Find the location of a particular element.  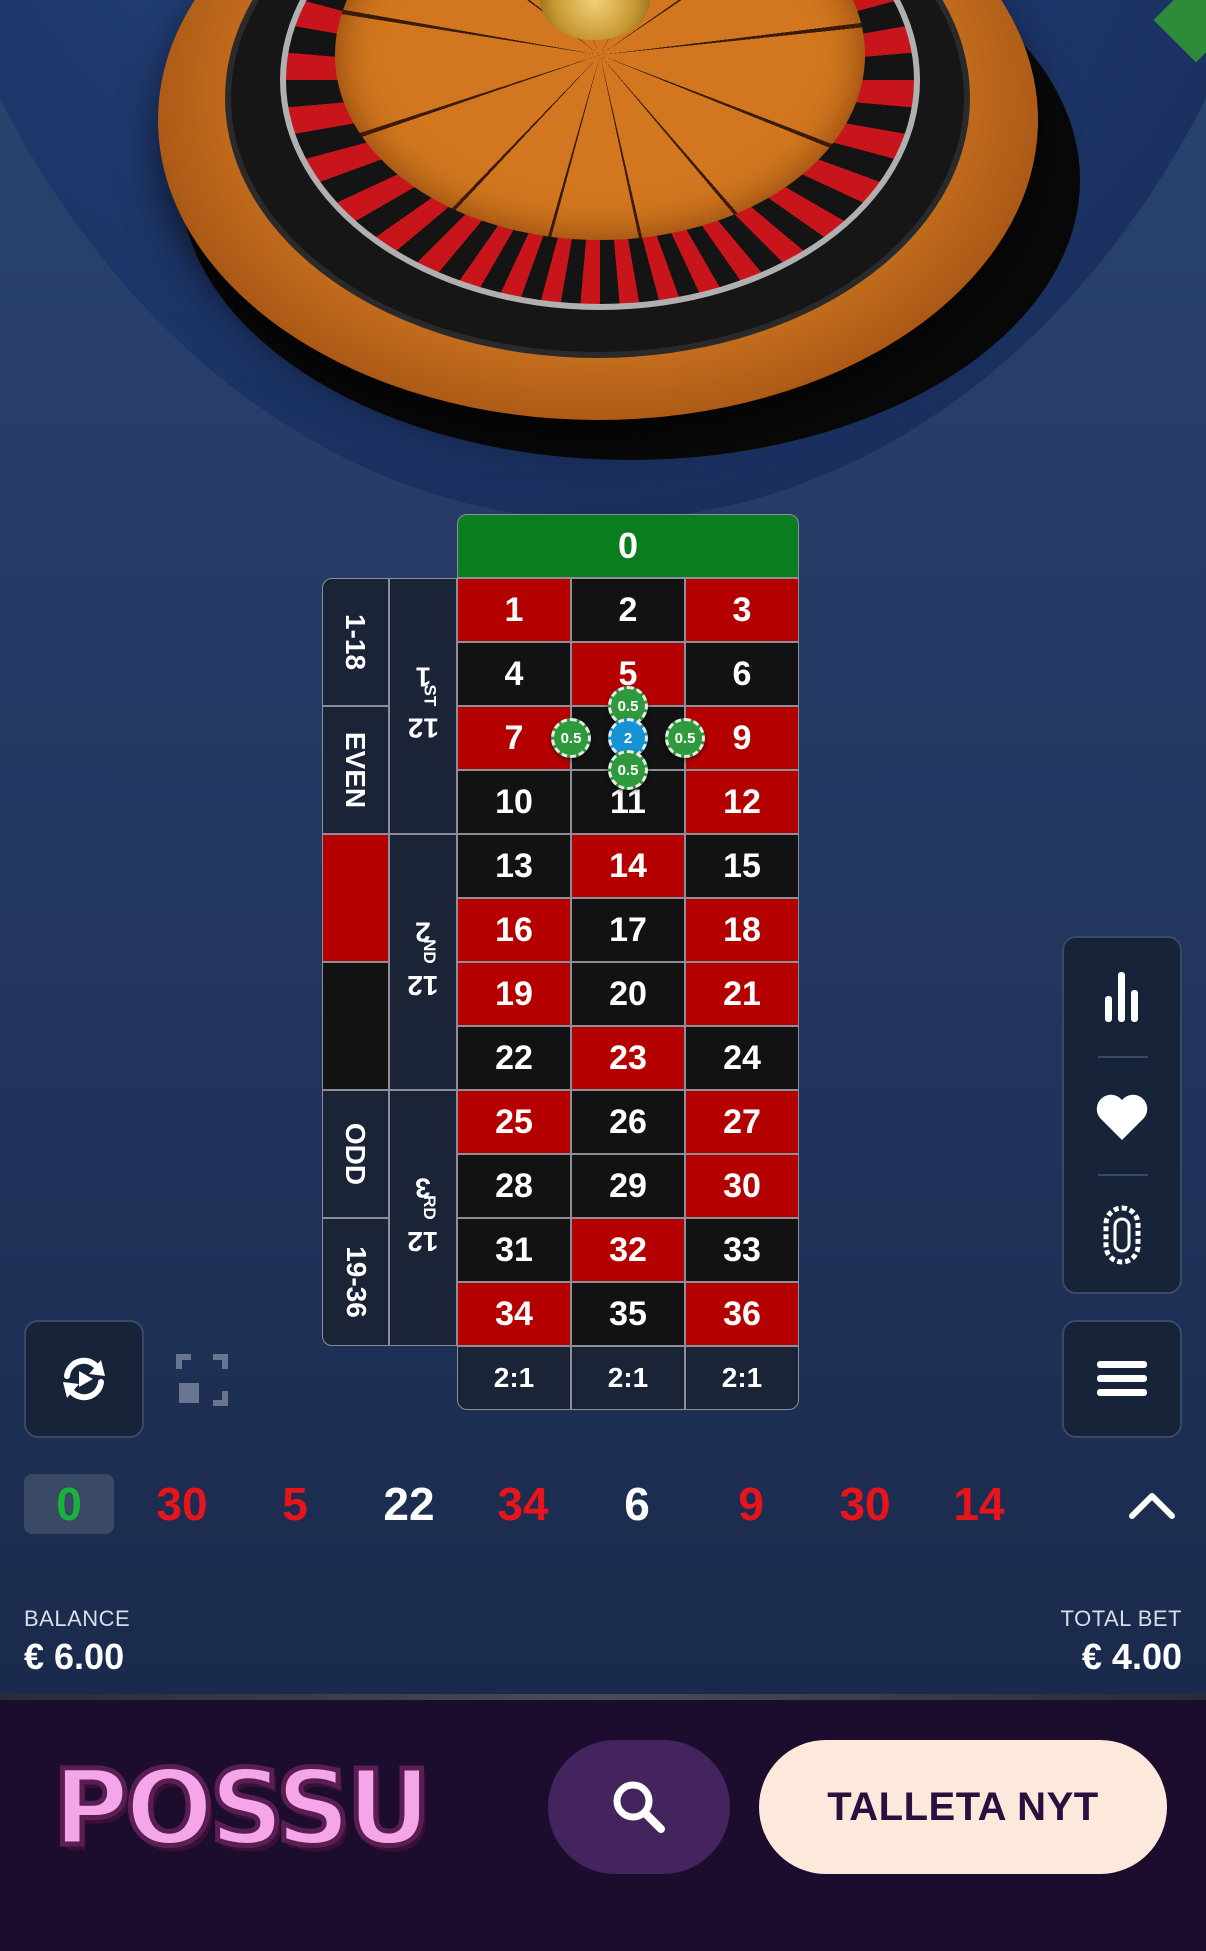

dozen-number: 2 is located at coordinates (423, 932).